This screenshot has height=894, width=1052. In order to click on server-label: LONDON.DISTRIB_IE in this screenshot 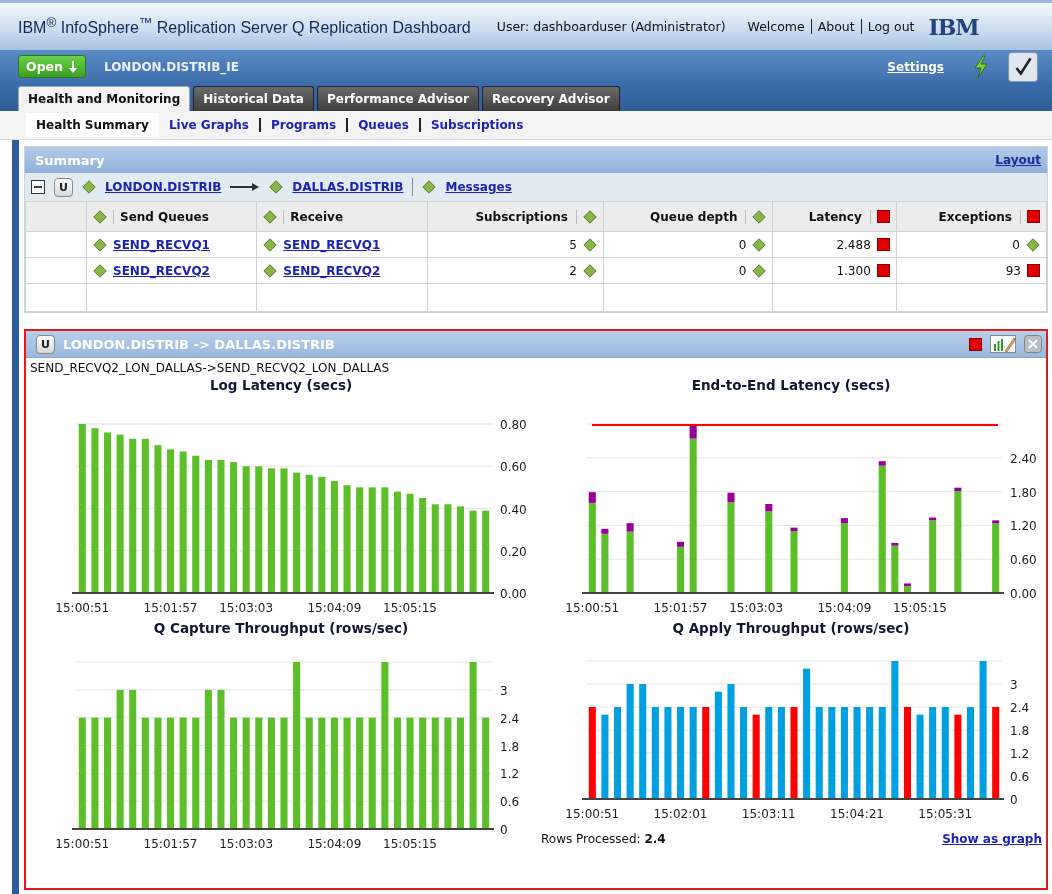, I will do `click(171, 66)`.